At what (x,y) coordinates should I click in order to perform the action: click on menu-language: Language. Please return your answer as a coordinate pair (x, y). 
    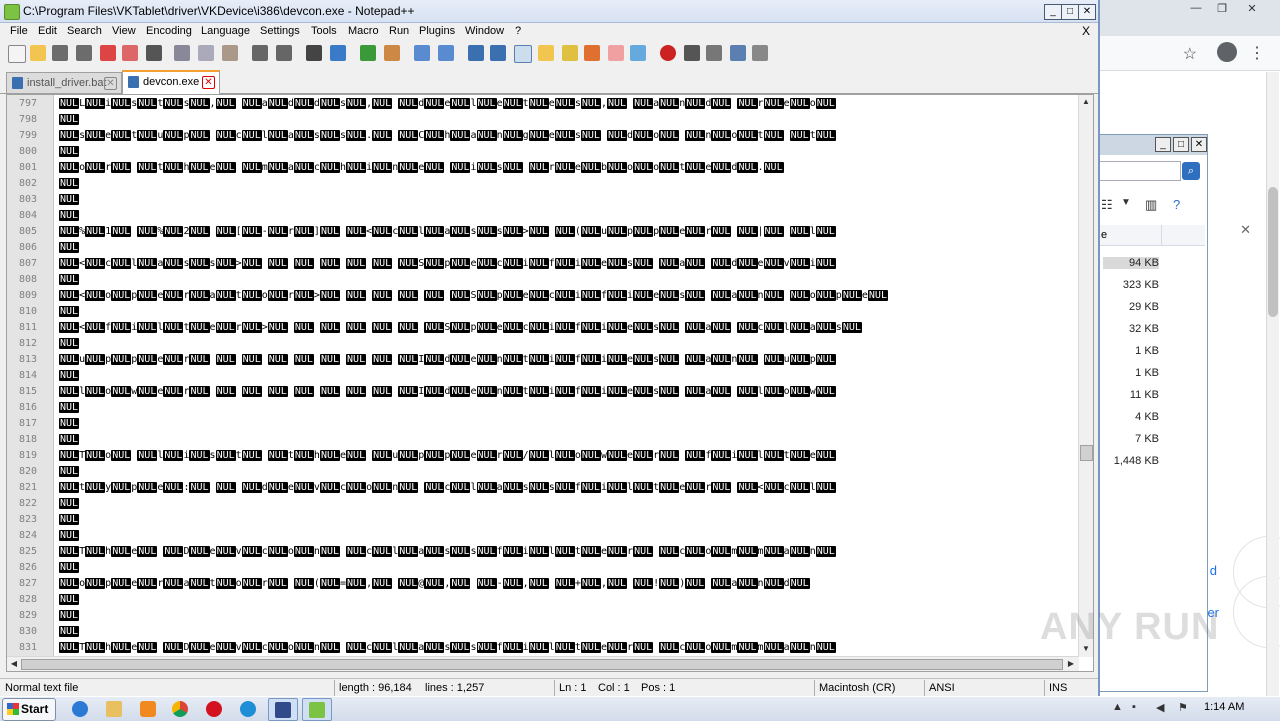
    Looking at the image, I should click on (225, 31).